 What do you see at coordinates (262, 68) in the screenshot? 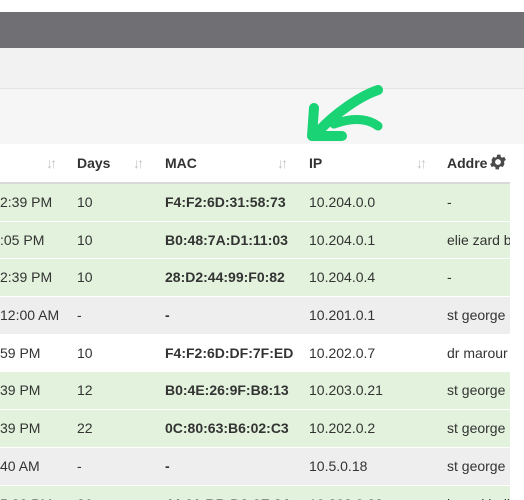
I see `toolbar-band` at bounding box center [262, 68].